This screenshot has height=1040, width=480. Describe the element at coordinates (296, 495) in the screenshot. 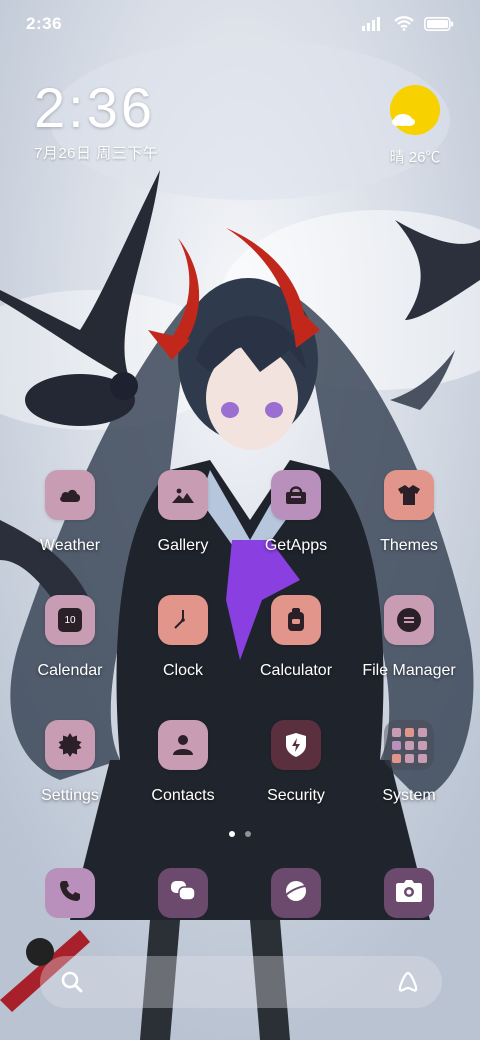

I see `store-bag-icon` at that location.